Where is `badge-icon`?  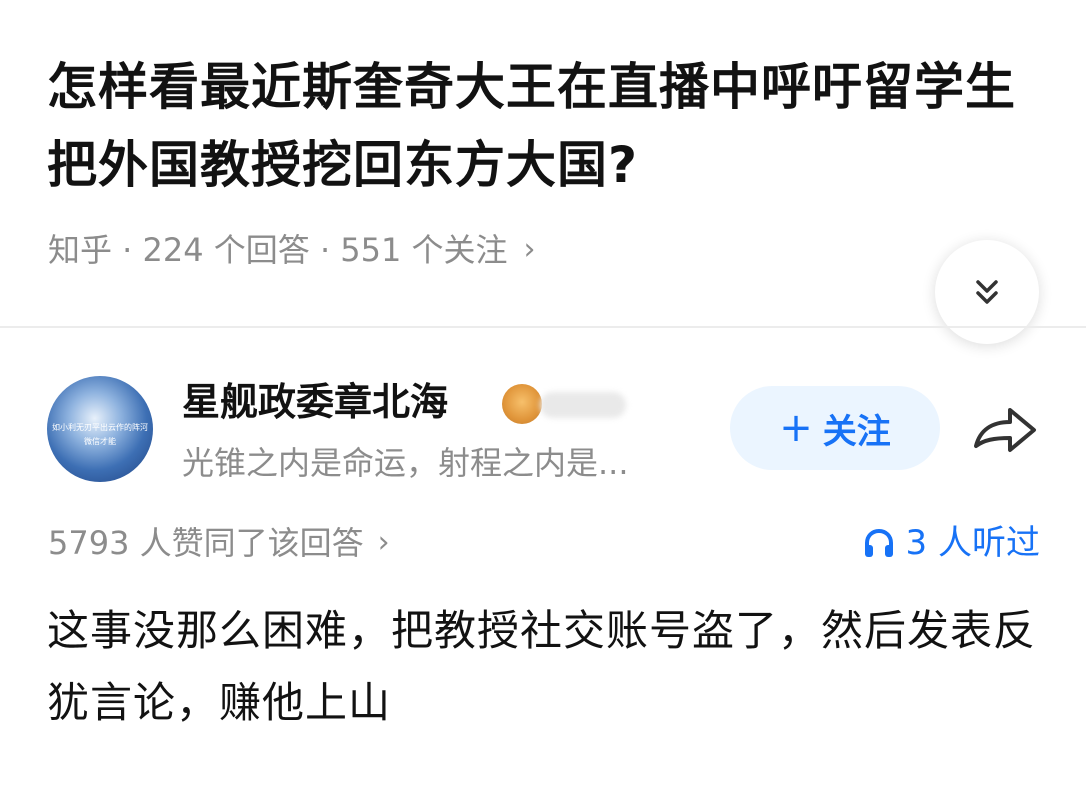
badge-icon is located at coordinates (522, 404).